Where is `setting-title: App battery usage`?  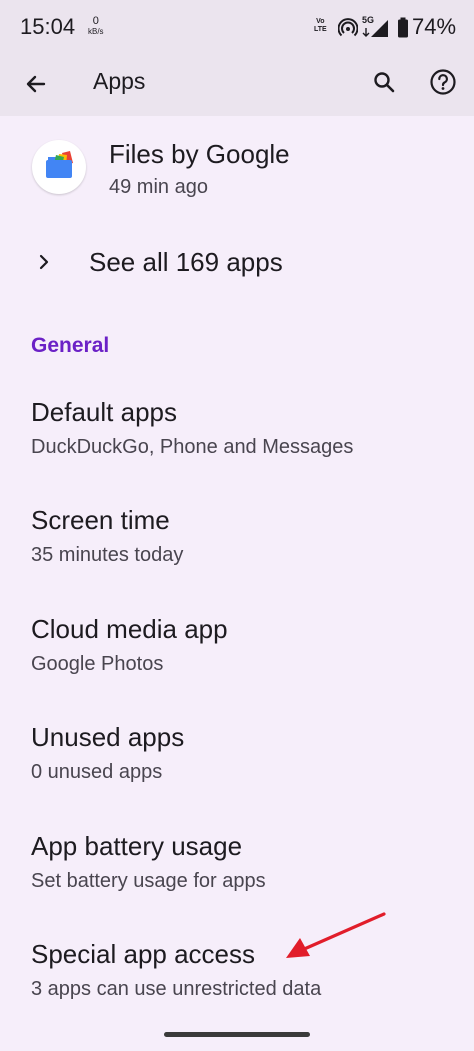
setting-title: App battery usage is located at coordinates (137, 846).